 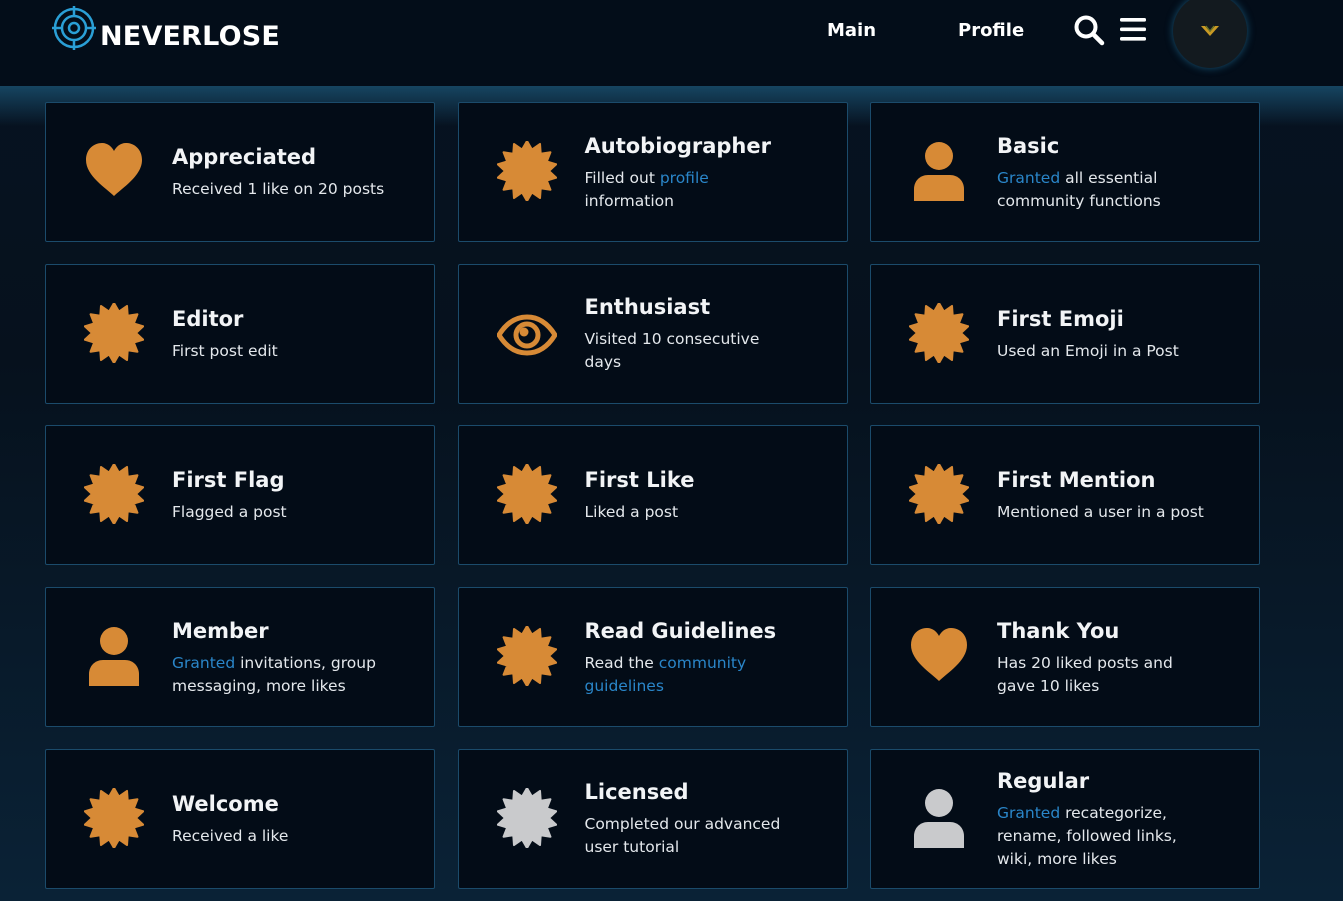 What do you see at coordinates (707, 496) in the screenshot?
I see `badge-card-body: First Like Liked a post` at bounding box center [707, 496].